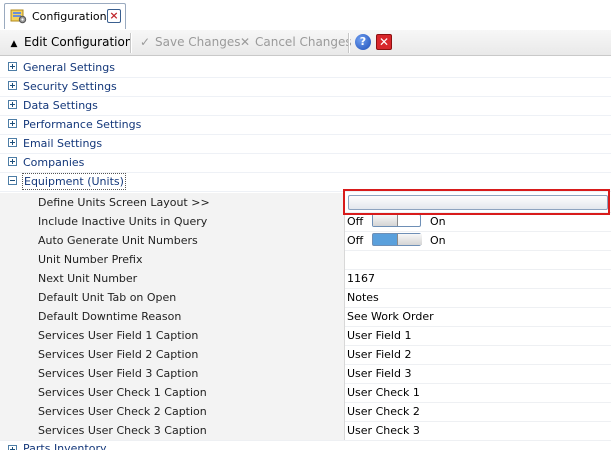  What do you see at coordinates (90, 259) in the screenshot?
I see `property-name: Unit Number Prefix` at bounding box center [90, 259].